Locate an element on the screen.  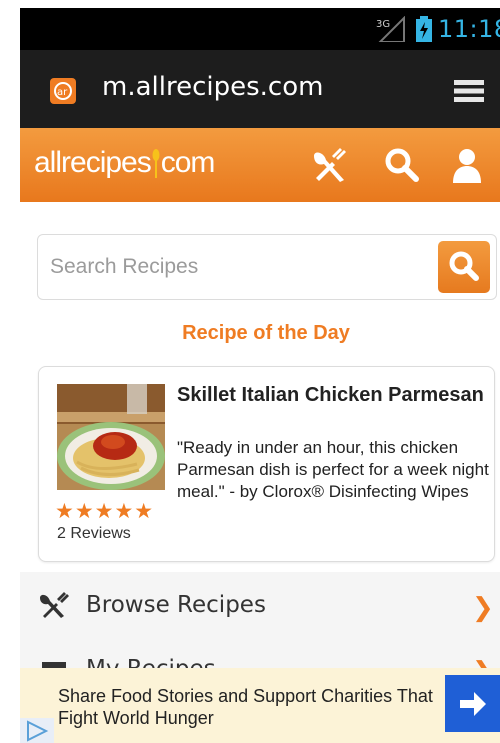
network-type-label: 3G is located at coordinates (383, 24).